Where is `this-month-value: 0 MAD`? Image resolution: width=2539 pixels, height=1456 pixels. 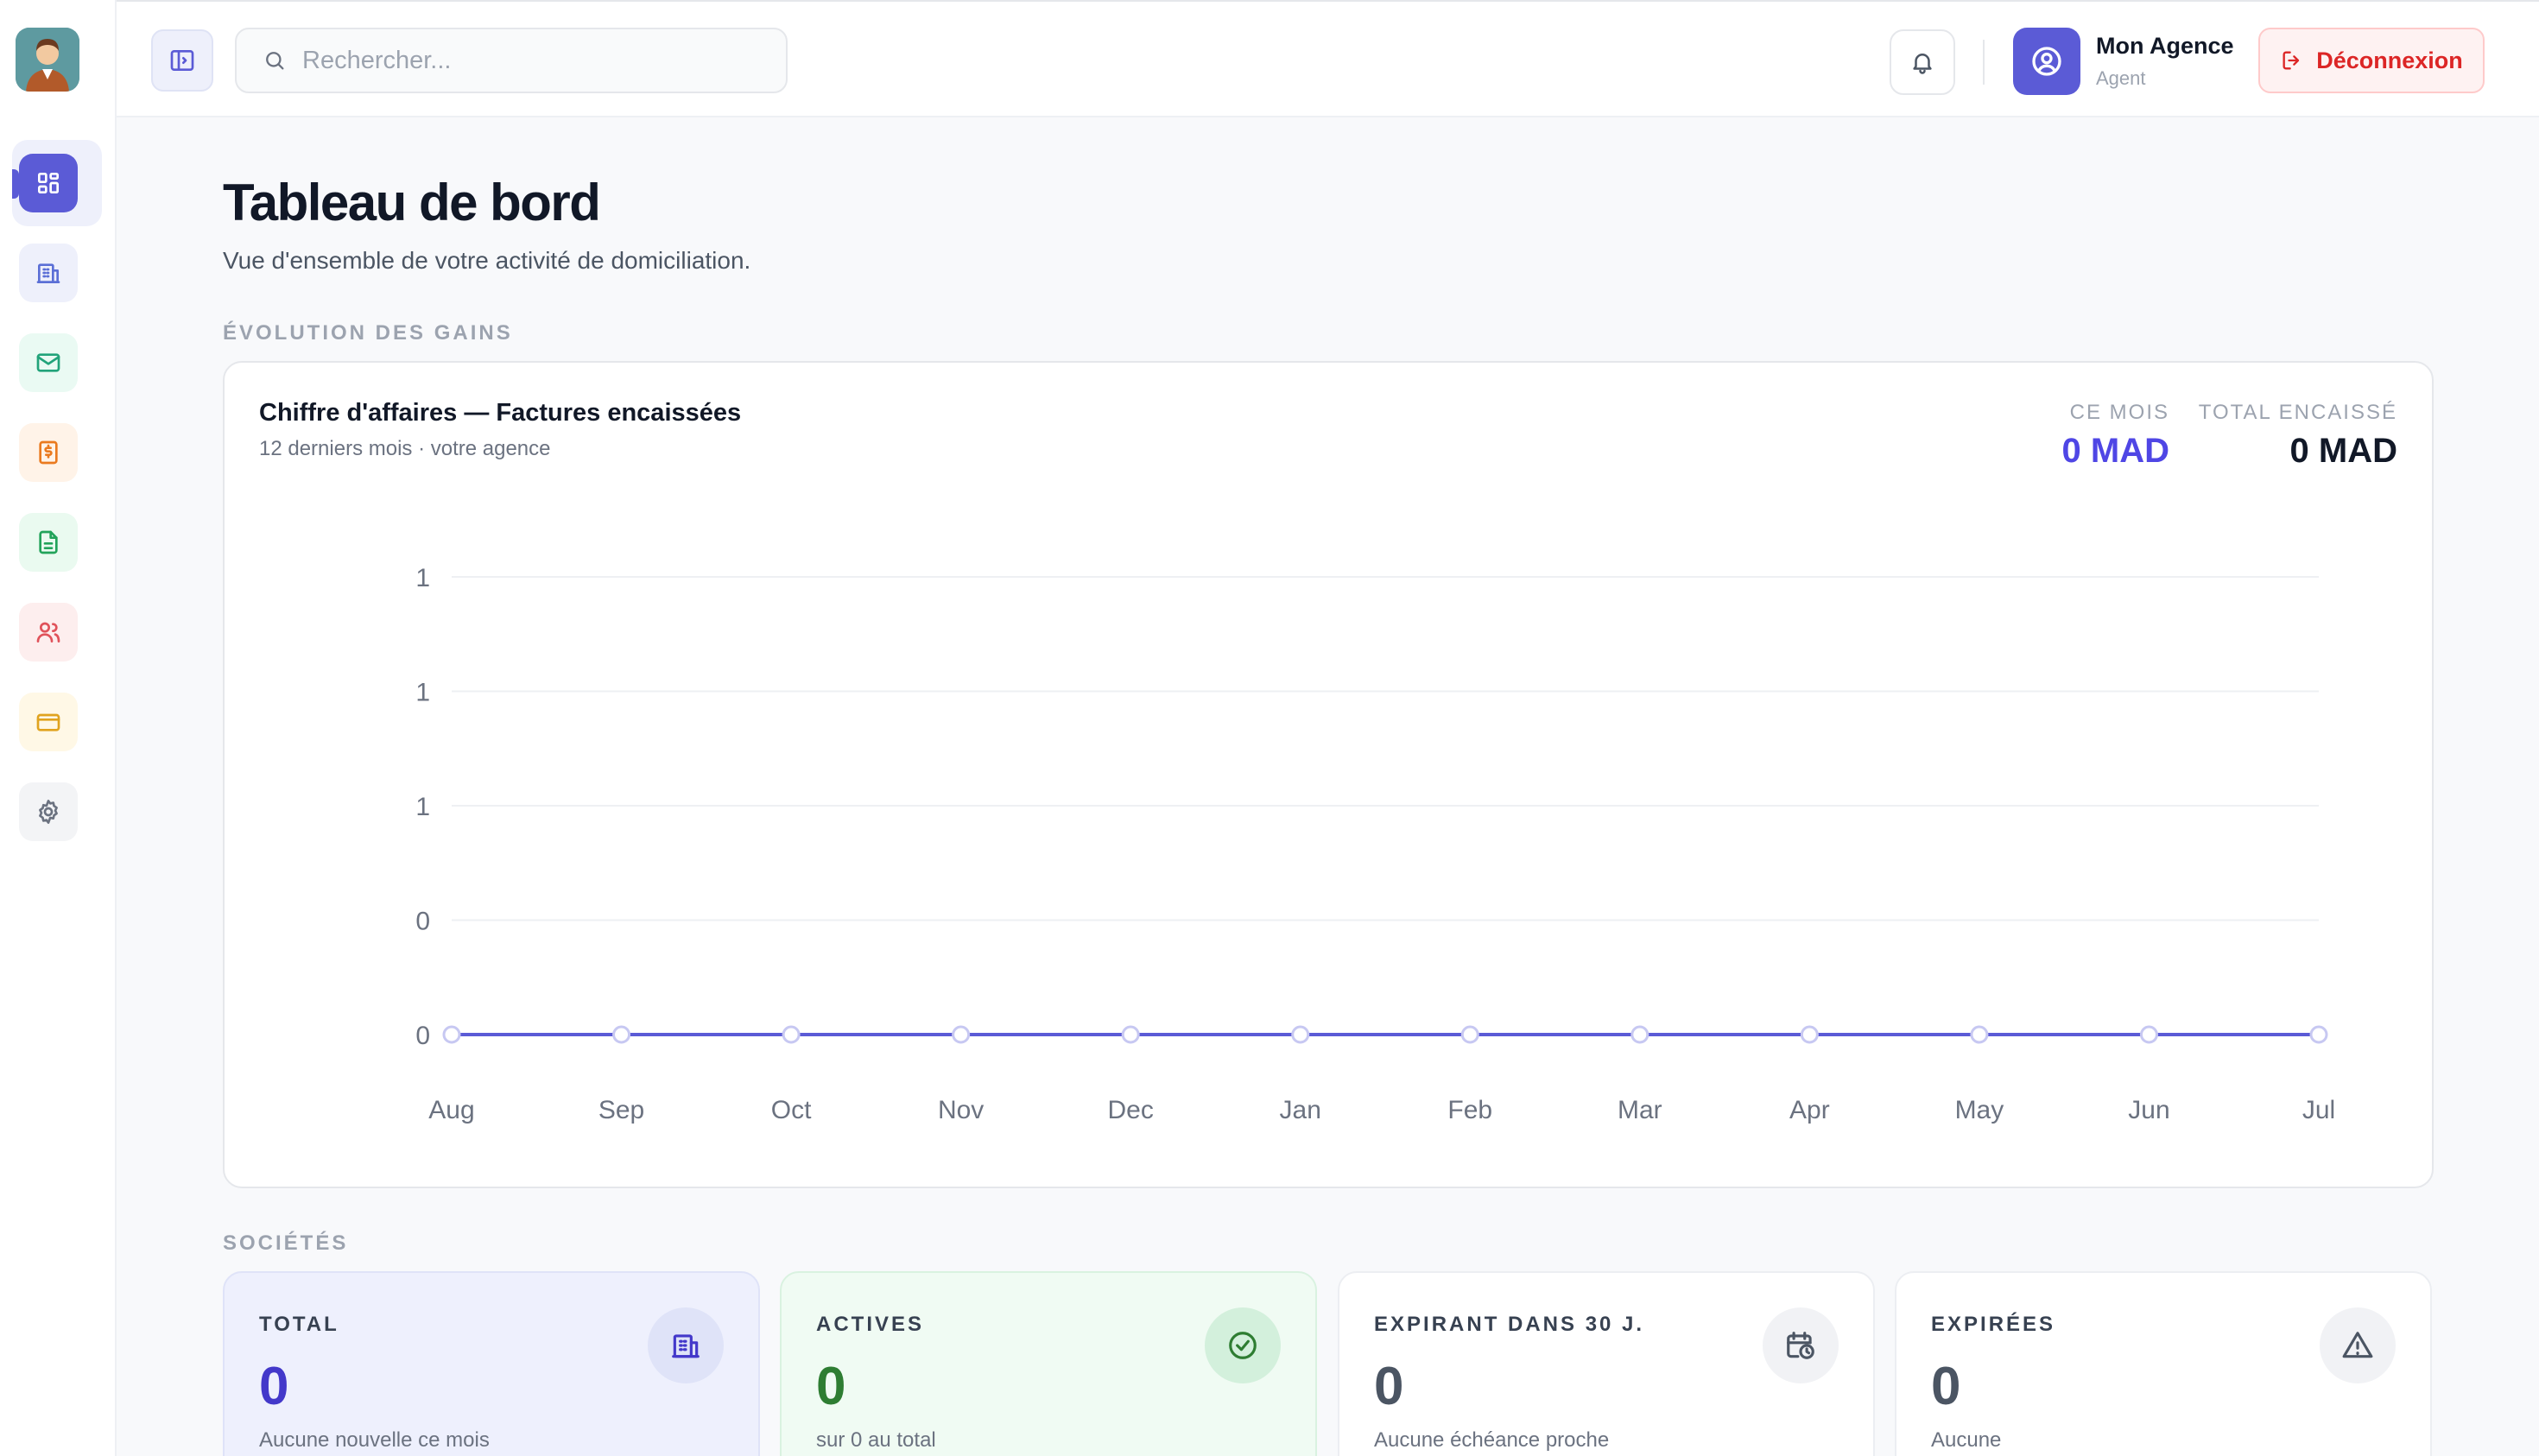
this-month-value: 0 MAD is located at coordinates (2115, 451).